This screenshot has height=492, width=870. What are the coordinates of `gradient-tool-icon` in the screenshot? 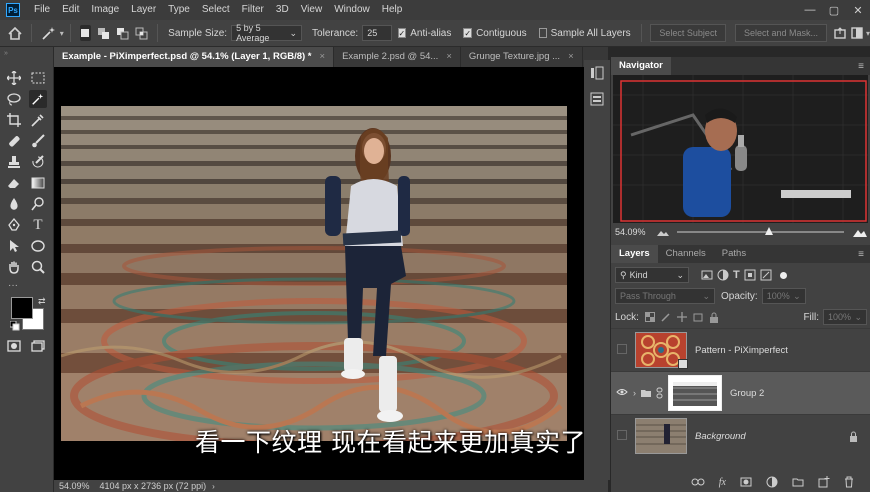 It's located at (38, 183).